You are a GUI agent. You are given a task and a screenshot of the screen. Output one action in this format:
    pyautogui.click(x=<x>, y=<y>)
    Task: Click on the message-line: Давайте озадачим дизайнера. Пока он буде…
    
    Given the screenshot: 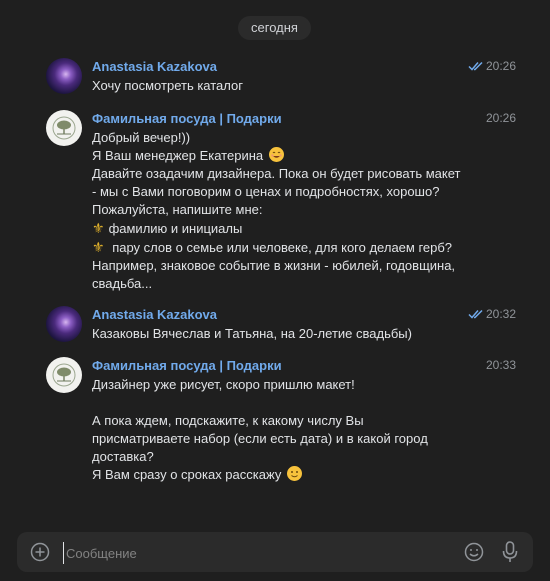 What is the action you would take?
    pyautogui.click(x=276, y=173)
    